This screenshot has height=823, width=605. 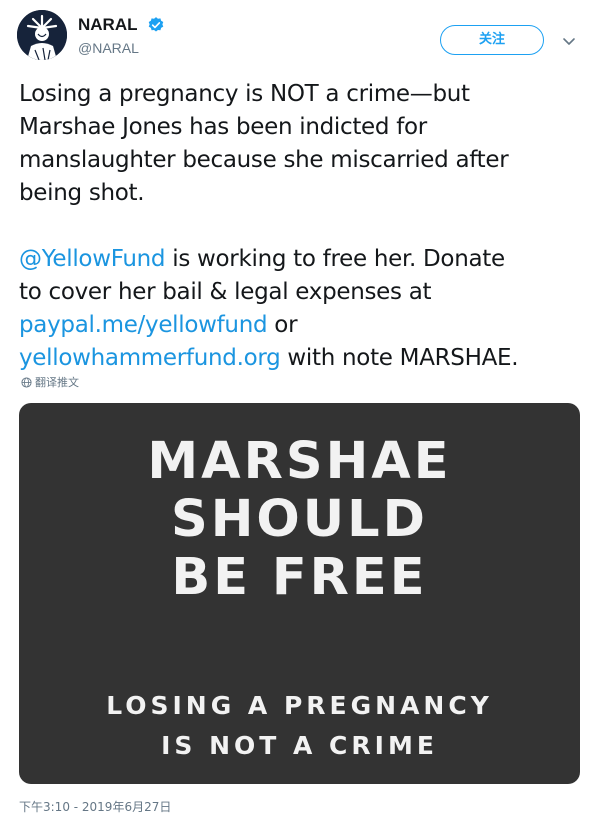 What do you see at coordinates (299, 726) in the screenshot?
I see `poster-subline: LOSING A PREGNANCY IS NOT A CRIME` at bounding box center [299, 726].